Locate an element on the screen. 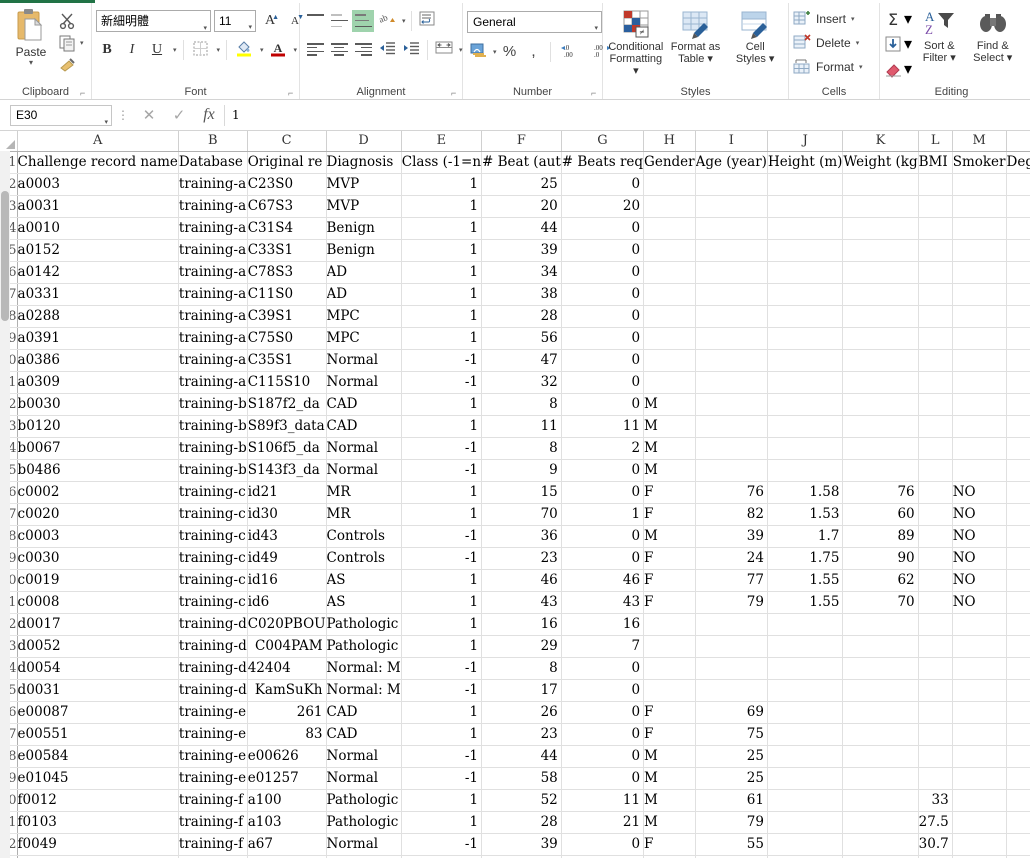 The height and width of the screenshot is (859, 1030). cell-N12 is located at coordinates (1018, 404).